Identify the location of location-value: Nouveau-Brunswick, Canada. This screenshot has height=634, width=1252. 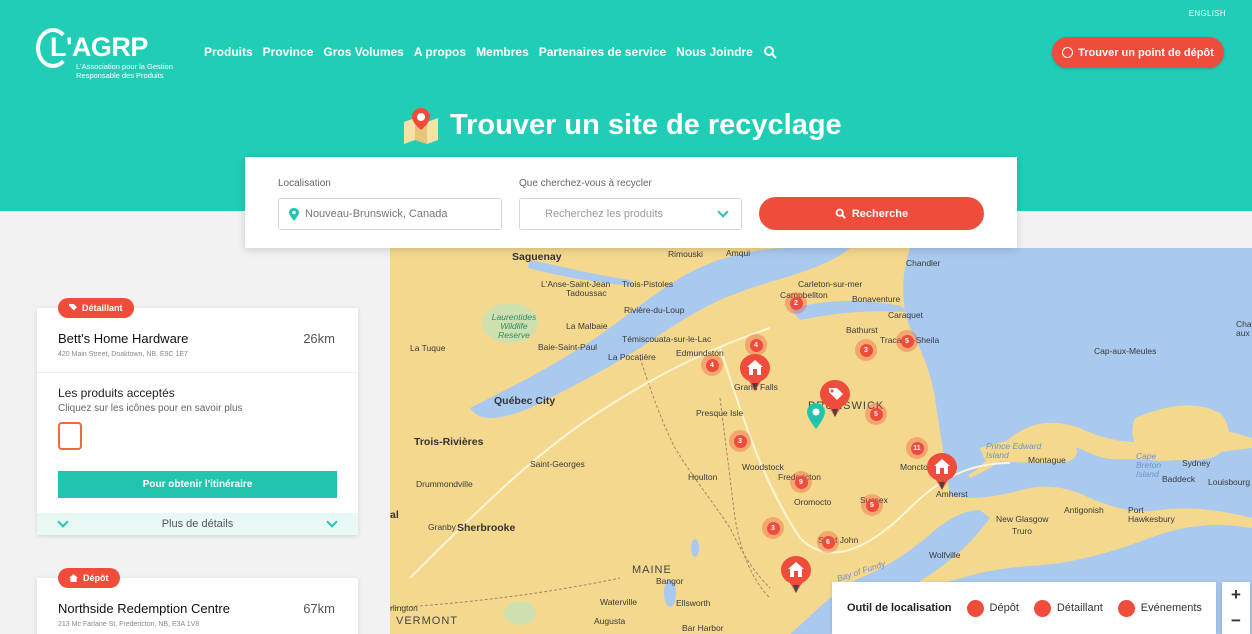
(376, 214).